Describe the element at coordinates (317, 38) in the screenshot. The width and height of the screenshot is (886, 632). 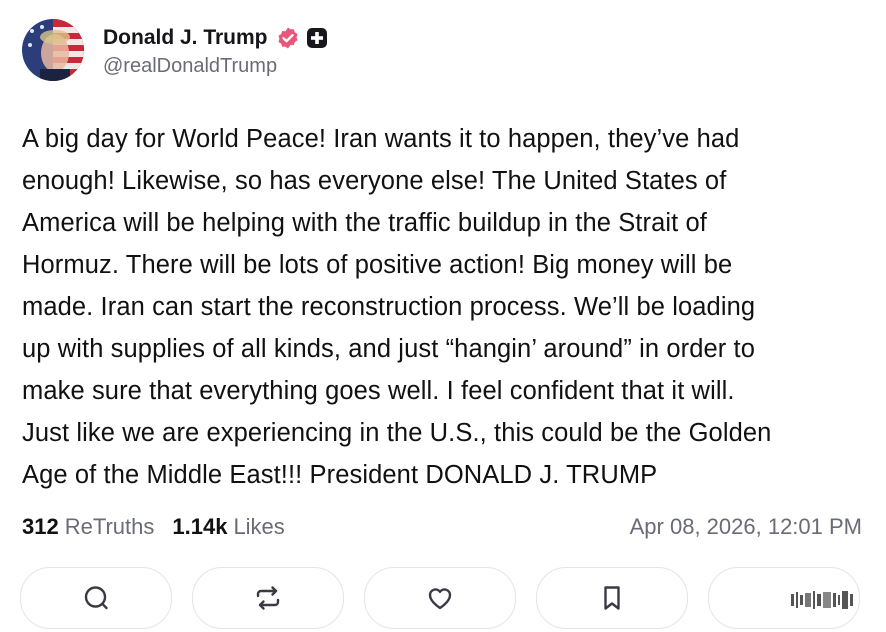
I see `plus-badge-icon` at that location.